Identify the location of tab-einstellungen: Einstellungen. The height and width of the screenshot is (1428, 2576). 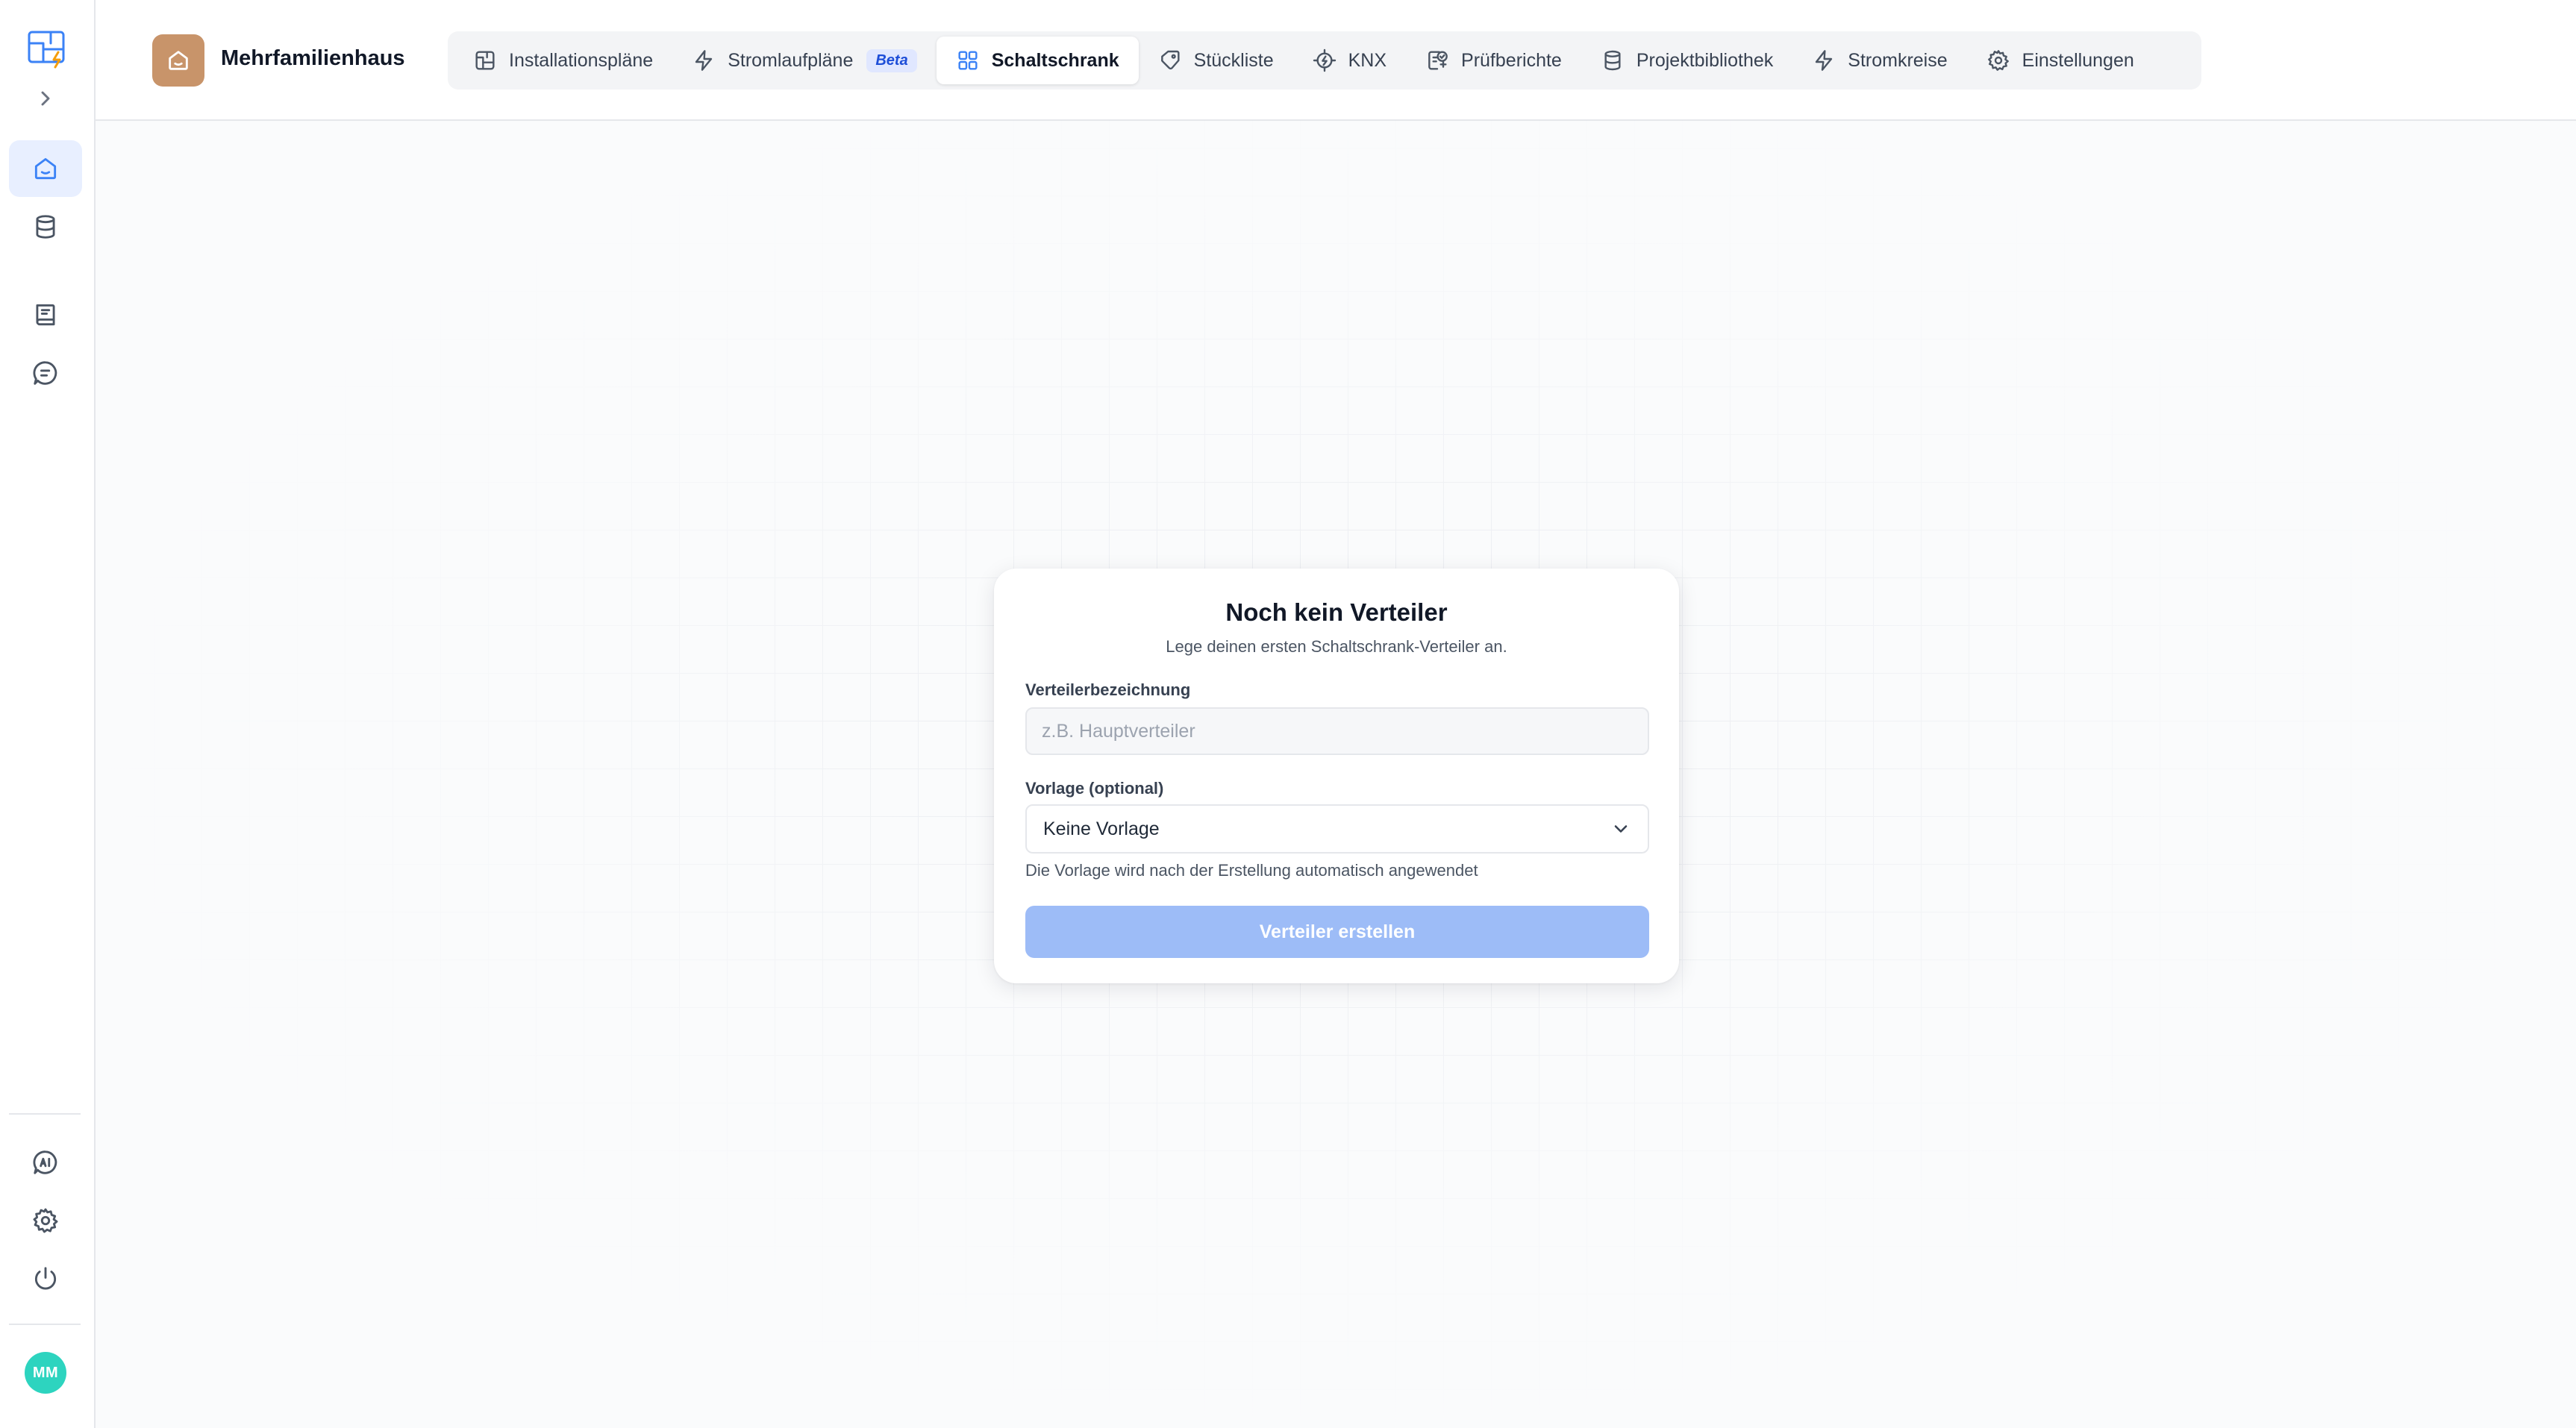
(2060, 60).